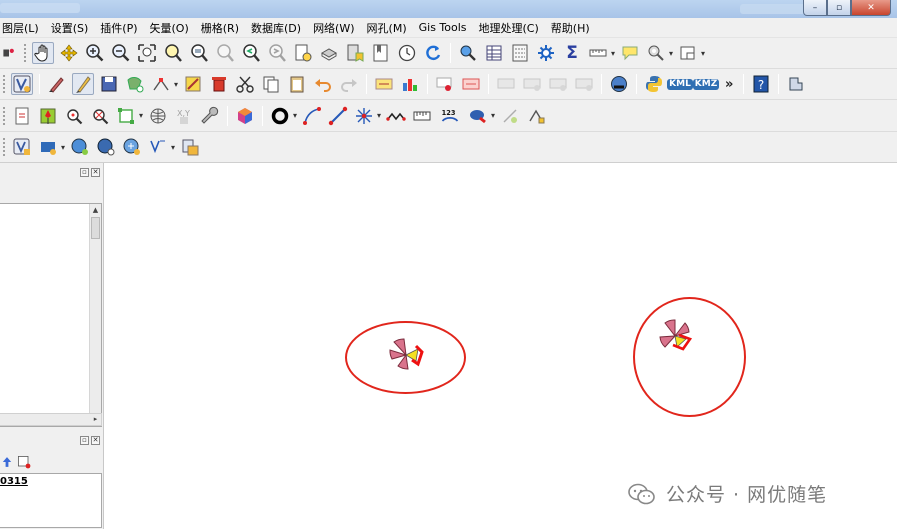  What do you see at coordinates (9, 53) in the screenshot?
I see `new-layer-icon` at bounding box center [9, 53].